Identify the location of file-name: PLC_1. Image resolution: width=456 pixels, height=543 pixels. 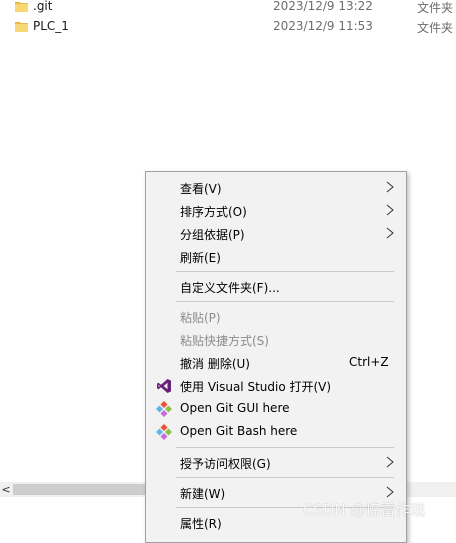
(51, 26).